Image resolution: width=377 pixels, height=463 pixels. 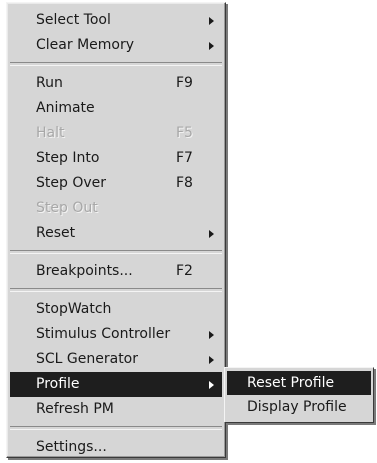 What do you see at coordinates (116, 83) in the screenshot?
I see `menu-item-run: Run F9` at bounding box center [116, 83].